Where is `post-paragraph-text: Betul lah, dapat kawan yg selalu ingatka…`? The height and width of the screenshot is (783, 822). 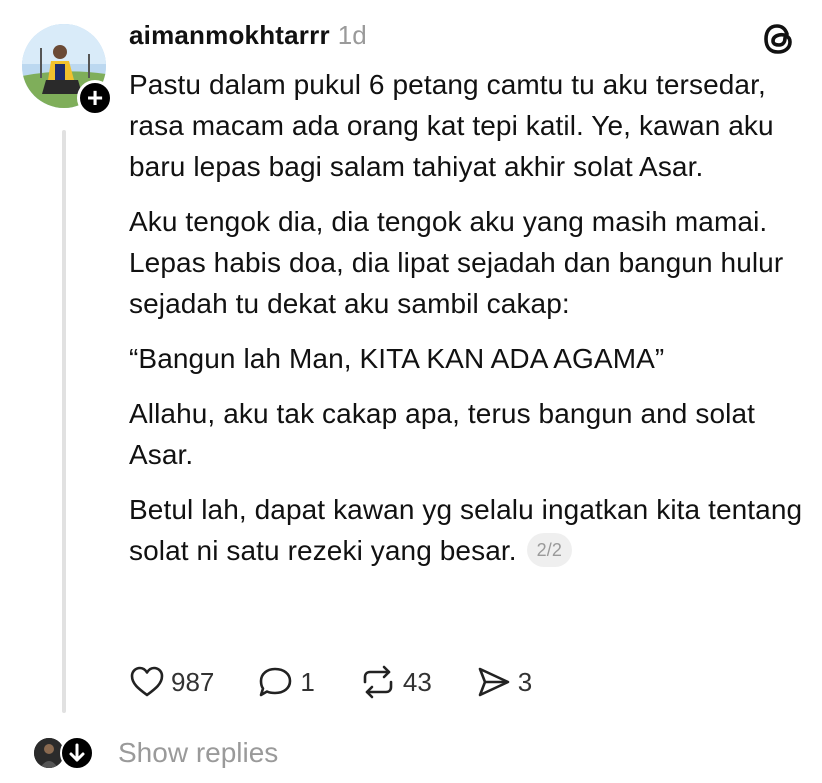
post-paragraph-text: Betul lah, dapat kawan yg selalu ingatka… is located at coordinates (466, 530).